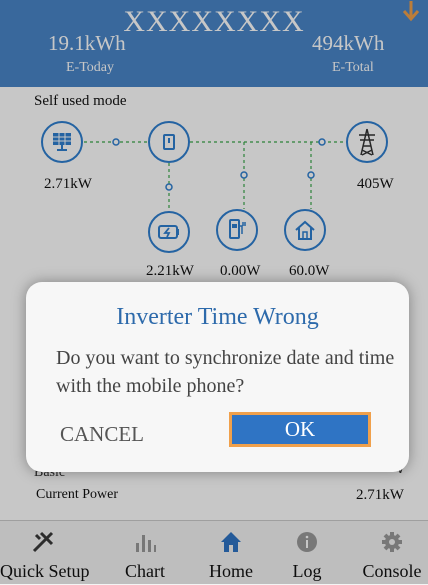  What do you see at coordinates (300, 429) in the screenshot?
I see `ok-button: OK` at bounding box center [300, 429].